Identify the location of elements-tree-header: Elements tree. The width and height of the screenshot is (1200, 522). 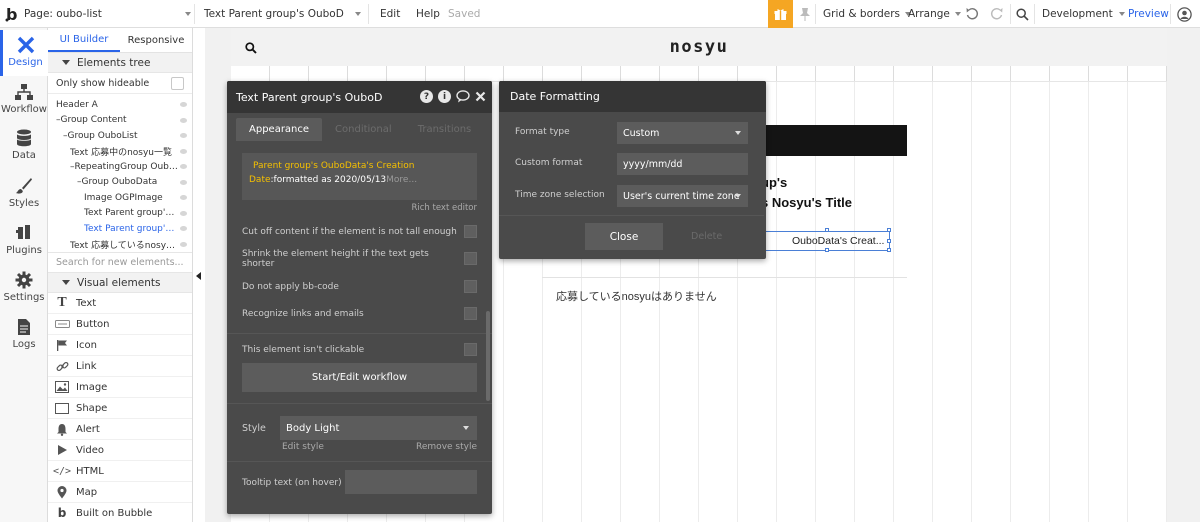
(120, 63).